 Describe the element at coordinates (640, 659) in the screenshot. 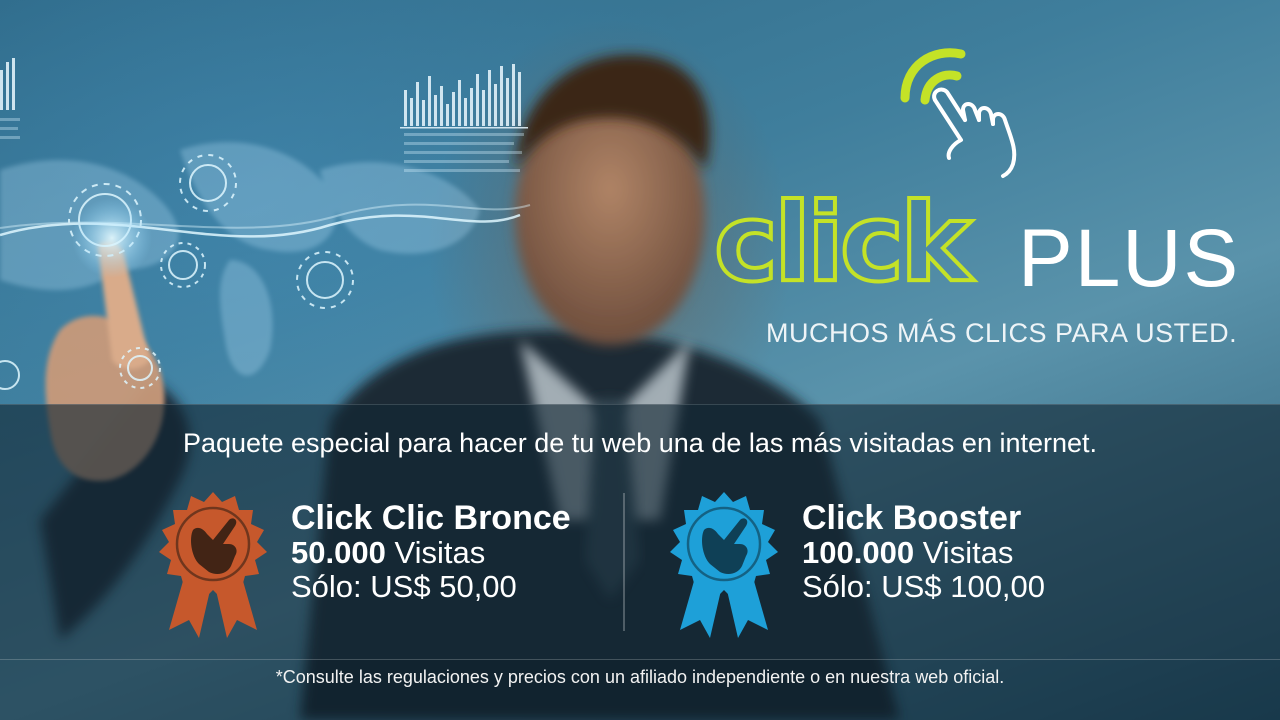

I see `footer-divider-line` at that location.